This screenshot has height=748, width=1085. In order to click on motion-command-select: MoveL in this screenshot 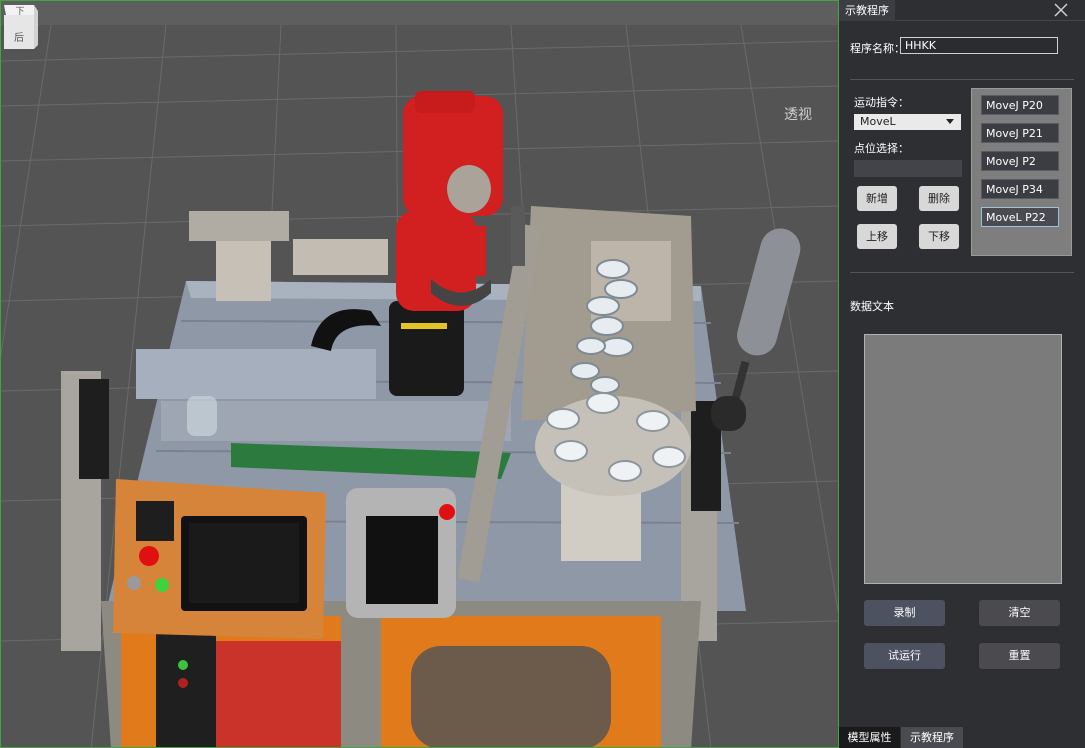, I will do `click(907, 122)`.